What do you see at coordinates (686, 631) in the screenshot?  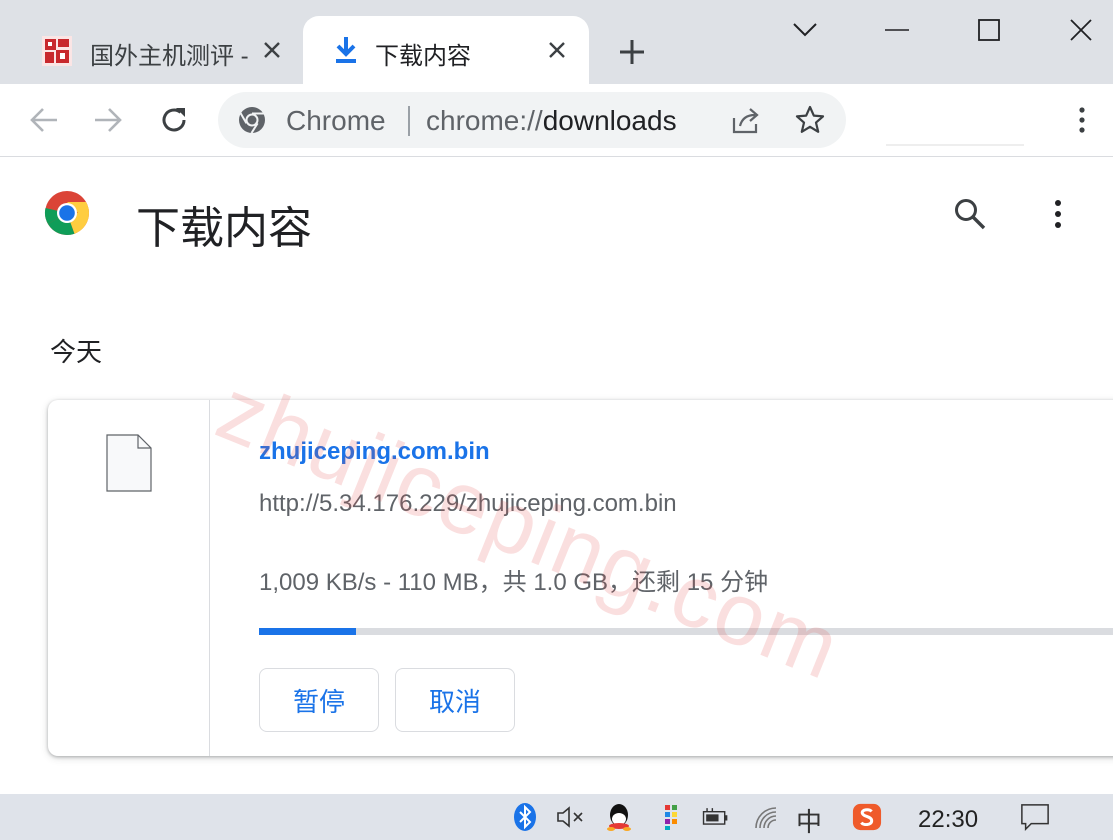 I see `progress-bar` at bounding box center [686, 631].